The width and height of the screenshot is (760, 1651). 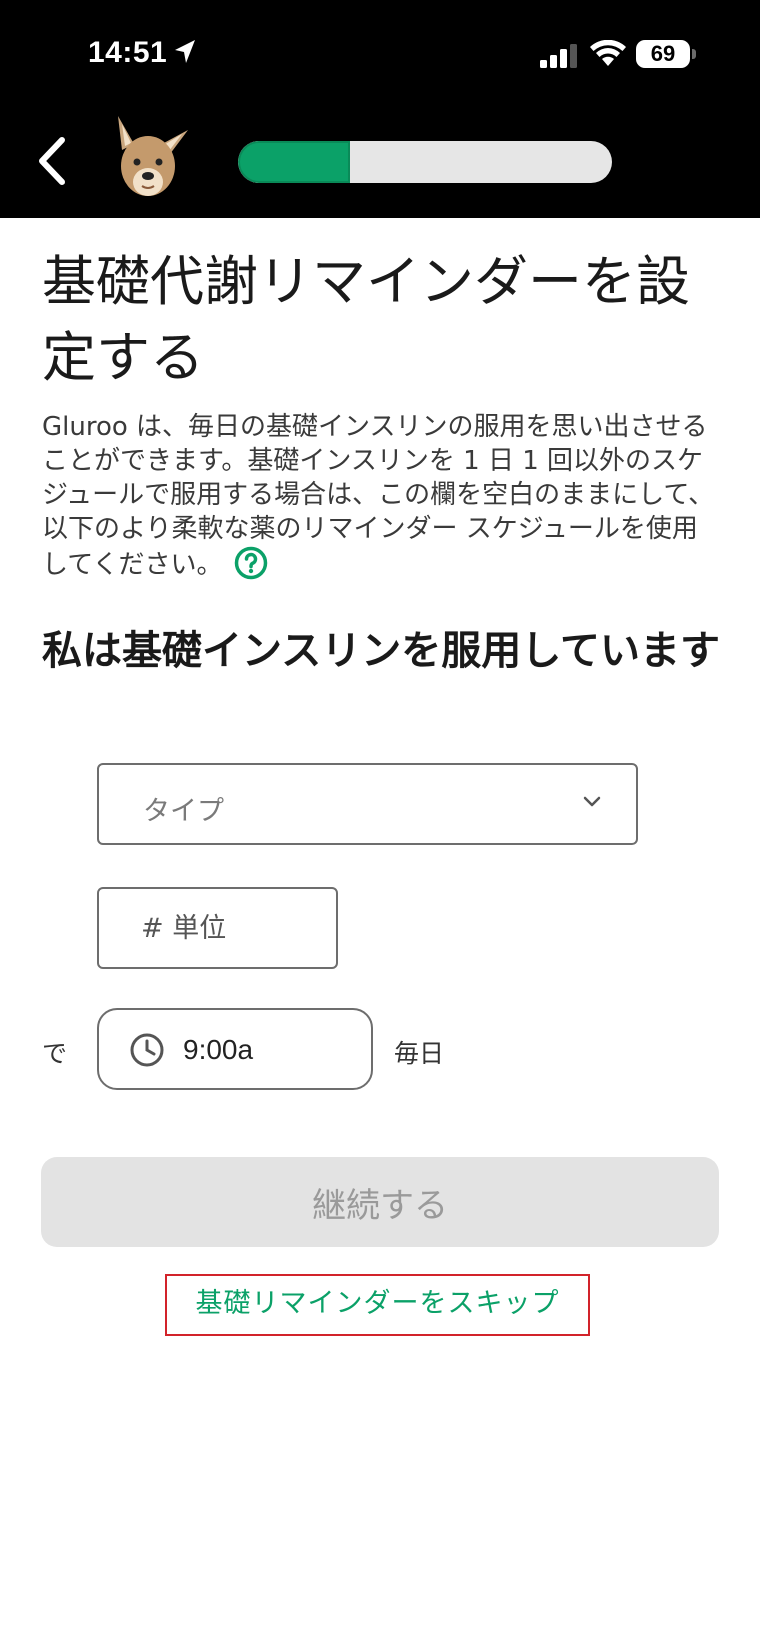 I want to click on time-value: 9:00a, so click(x=218, y=1049).